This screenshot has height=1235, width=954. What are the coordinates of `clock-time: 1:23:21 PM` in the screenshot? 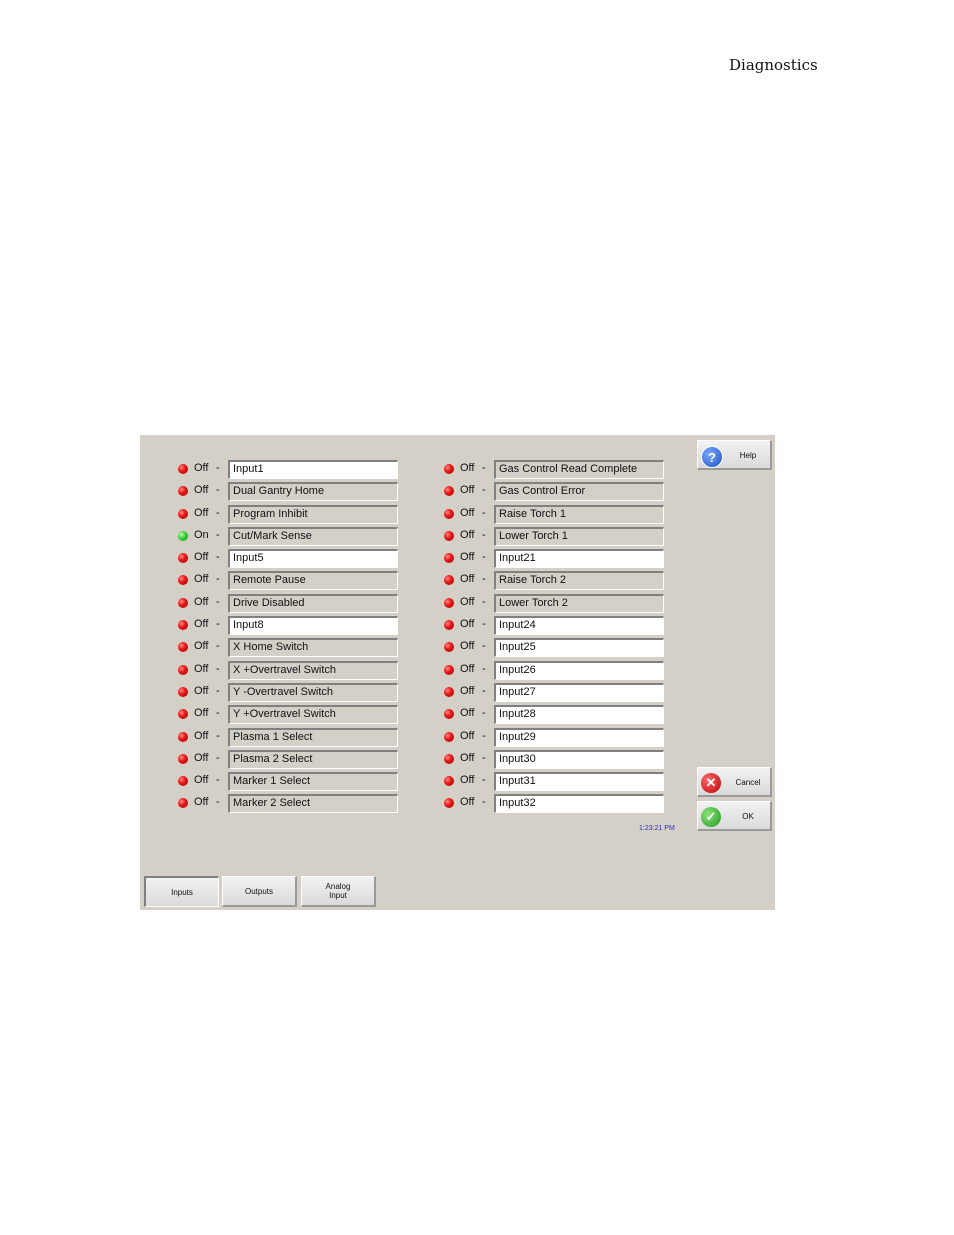 It's located at (657, 828).